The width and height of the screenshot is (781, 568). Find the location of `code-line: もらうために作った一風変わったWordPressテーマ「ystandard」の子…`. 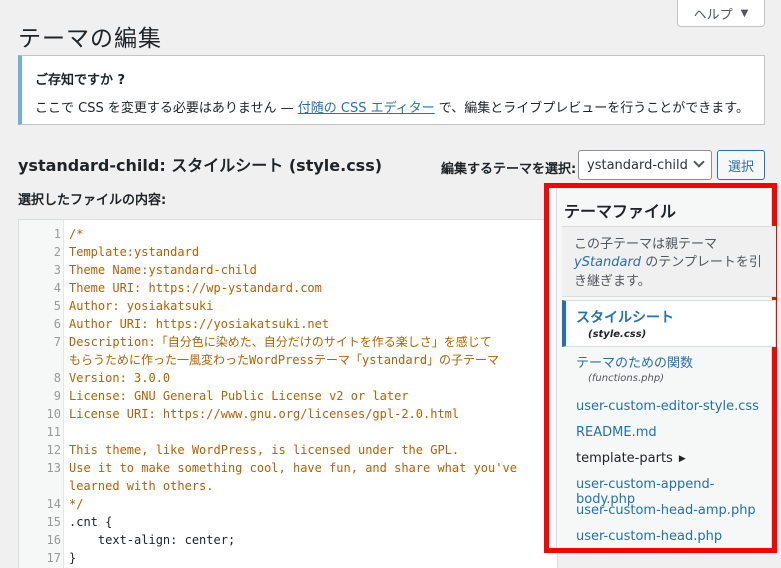

code-line: もらうために作った一風変わったWordPressテーマ「ystandard」の子… is located at coordinates (268, 360).